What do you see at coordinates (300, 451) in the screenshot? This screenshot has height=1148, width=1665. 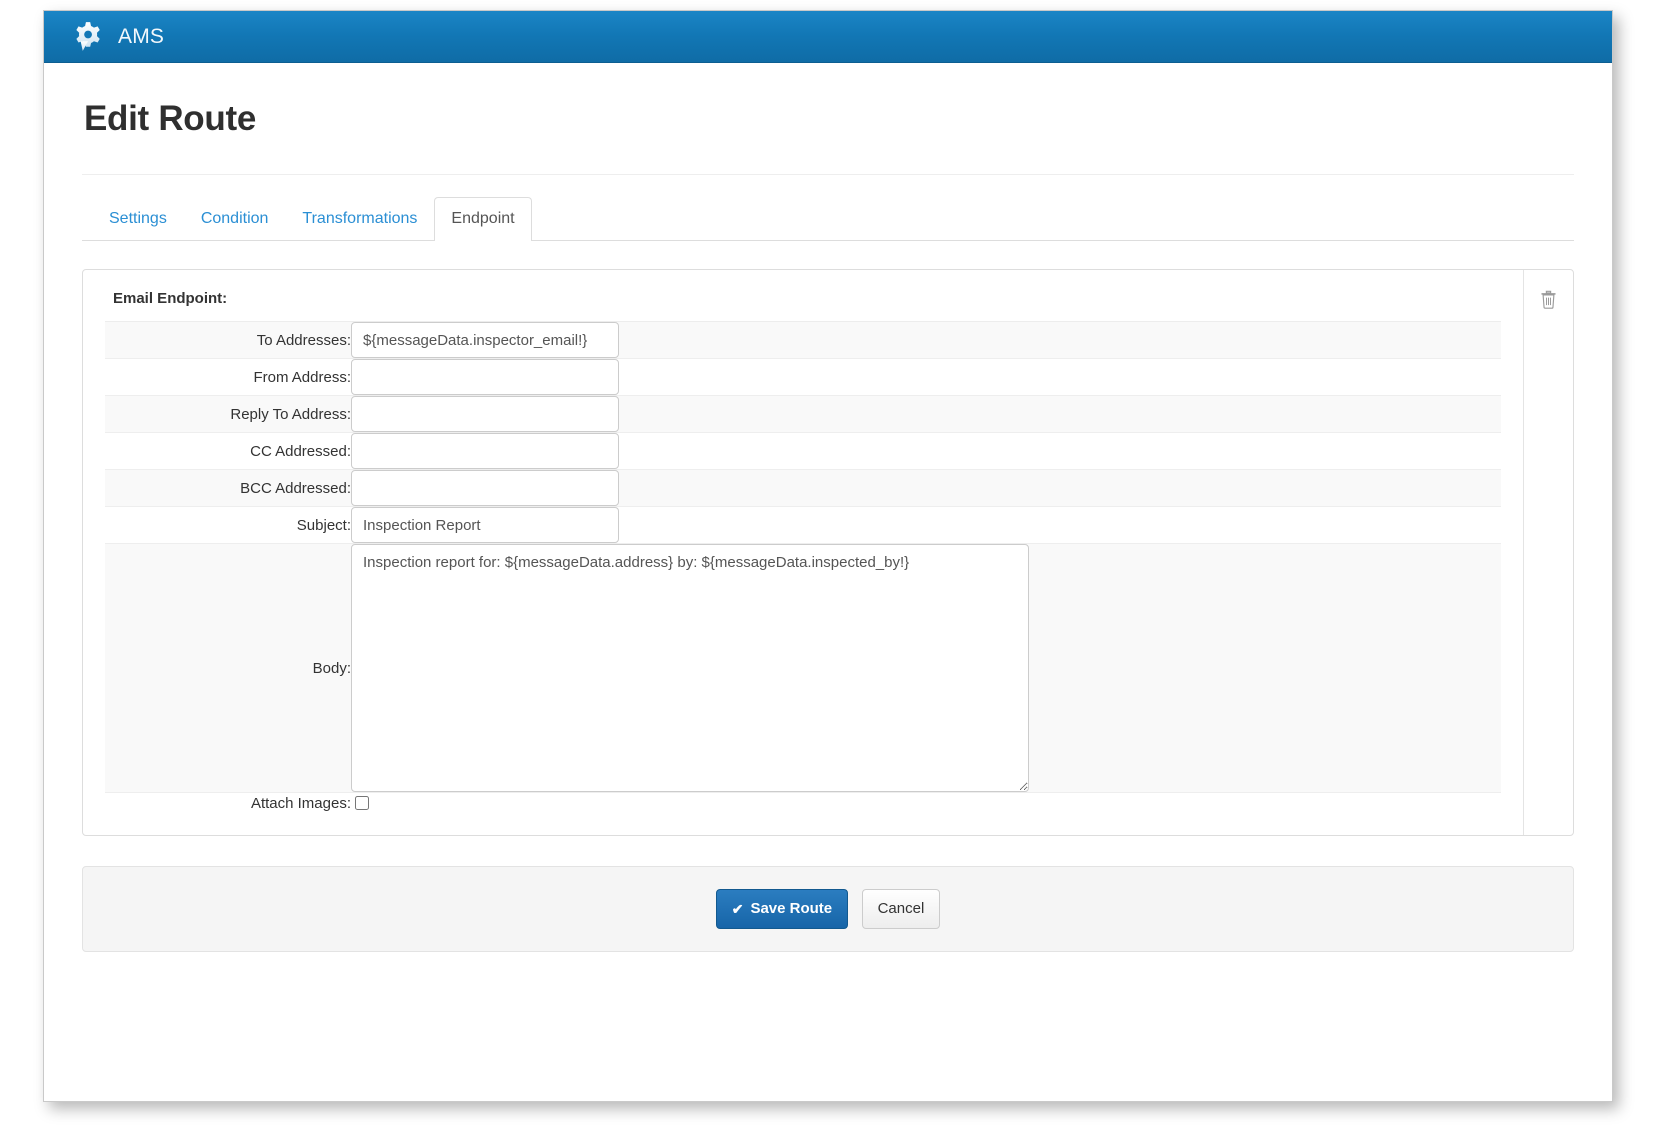 I see `label-cc-addressed: CC Addressed:` at bounding box center [300, 451].